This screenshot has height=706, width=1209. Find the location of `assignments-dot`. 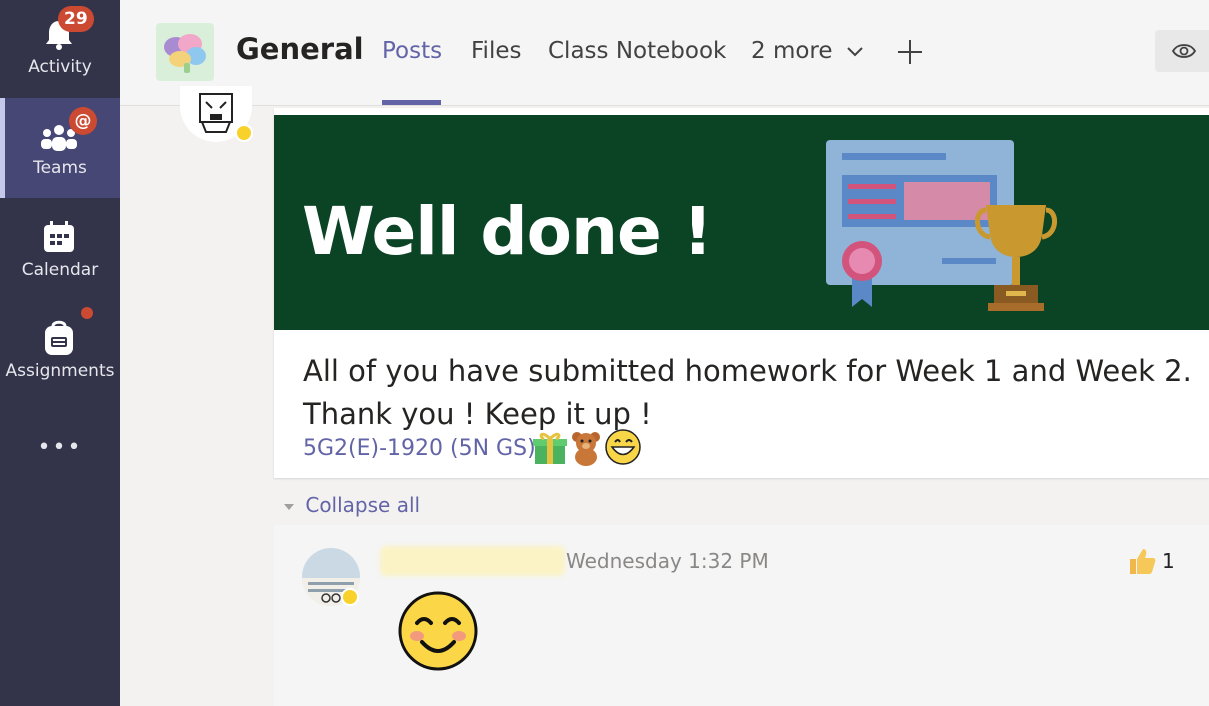

assignments-dot is located at coordinates (87, 313).